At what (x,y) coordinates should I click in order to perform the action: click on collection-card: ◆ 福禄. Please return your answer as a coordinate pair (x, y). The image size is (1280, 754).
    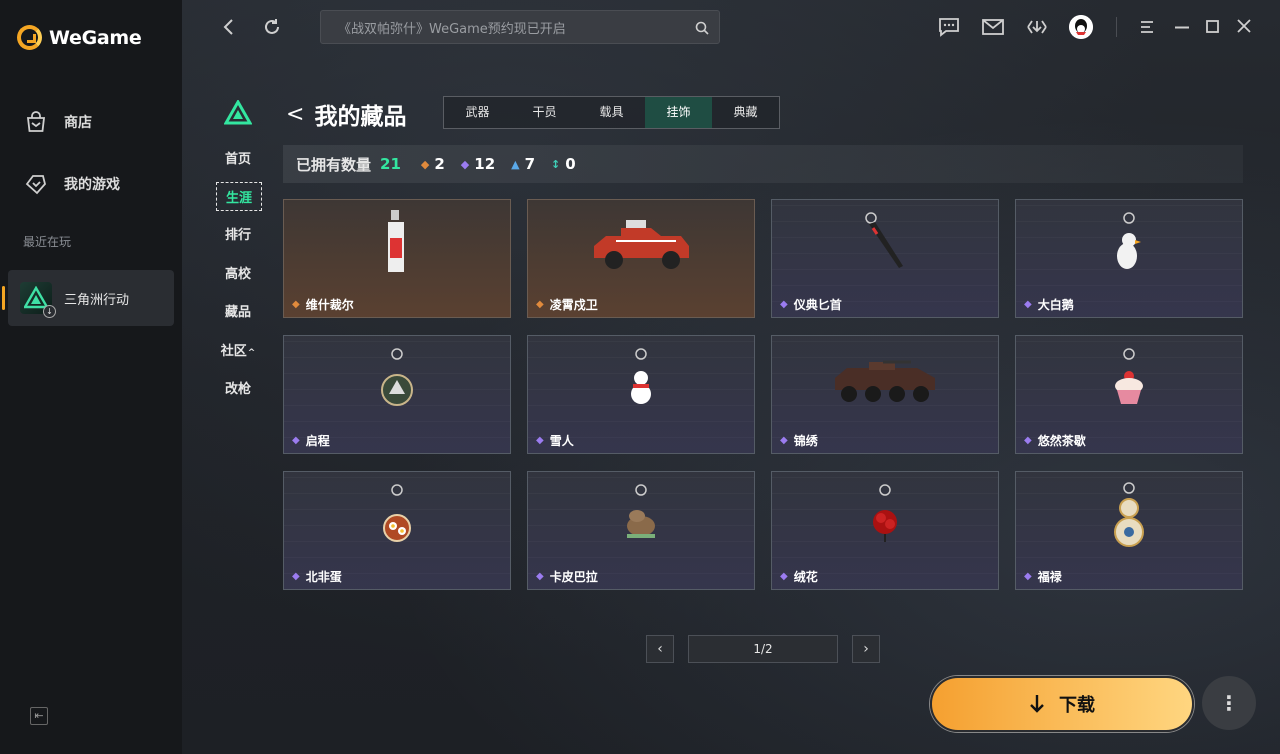
    Looking at the image, I should click on (1129, 530).